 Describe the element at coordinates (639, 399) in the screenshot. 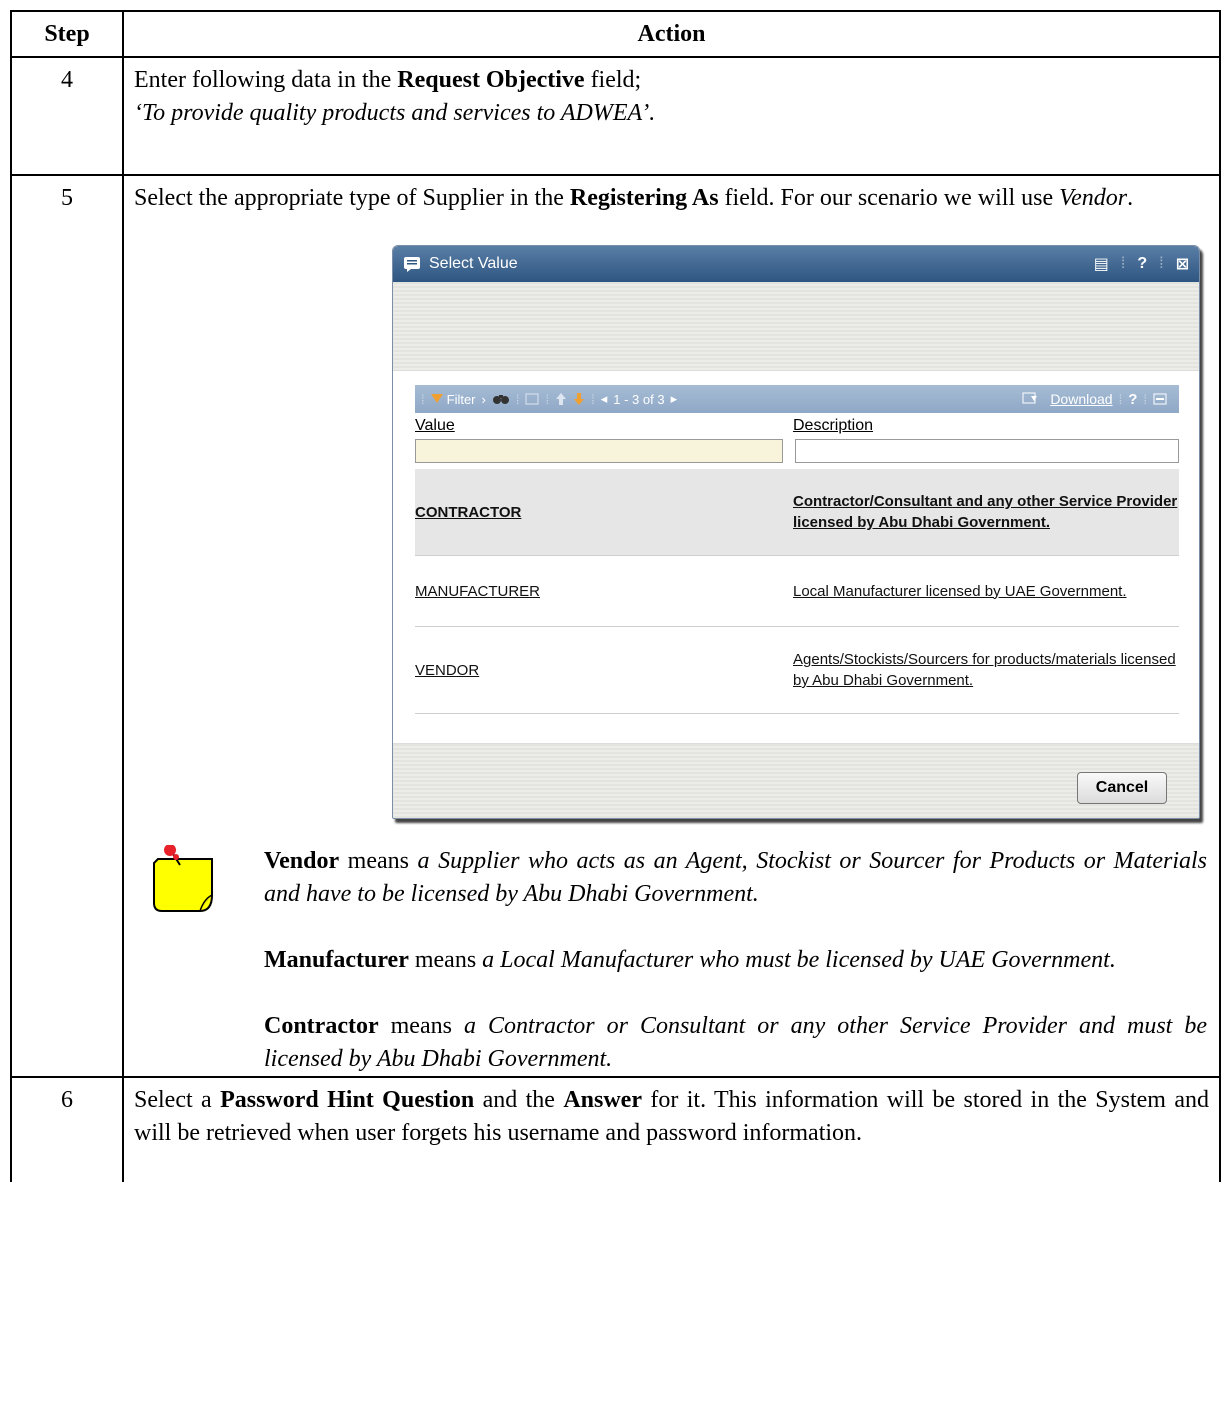

I see `page-range: 1 - 3 of 3` at that location.